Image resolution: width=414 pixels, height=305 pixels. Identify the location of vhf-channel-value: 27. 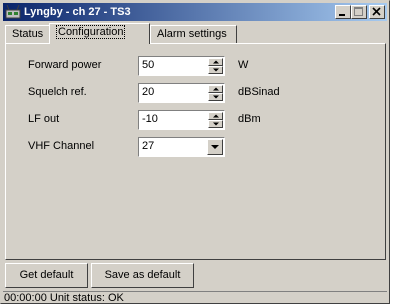
(148, 146).